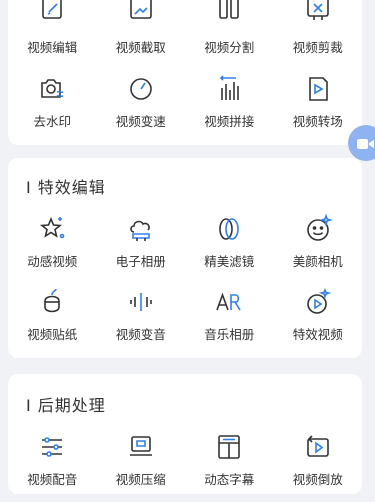  Describe the element at coordinates (52, 322) in the screenshot. I see `tool-video-sticker: 视频贴纸` at that location.